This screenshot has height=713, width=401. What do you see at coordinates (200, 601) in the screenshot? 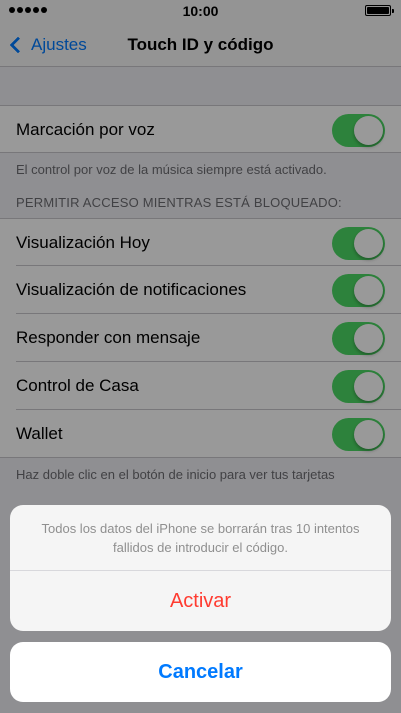
I see `activate-button: Activar` at bounding box center [200, 601].